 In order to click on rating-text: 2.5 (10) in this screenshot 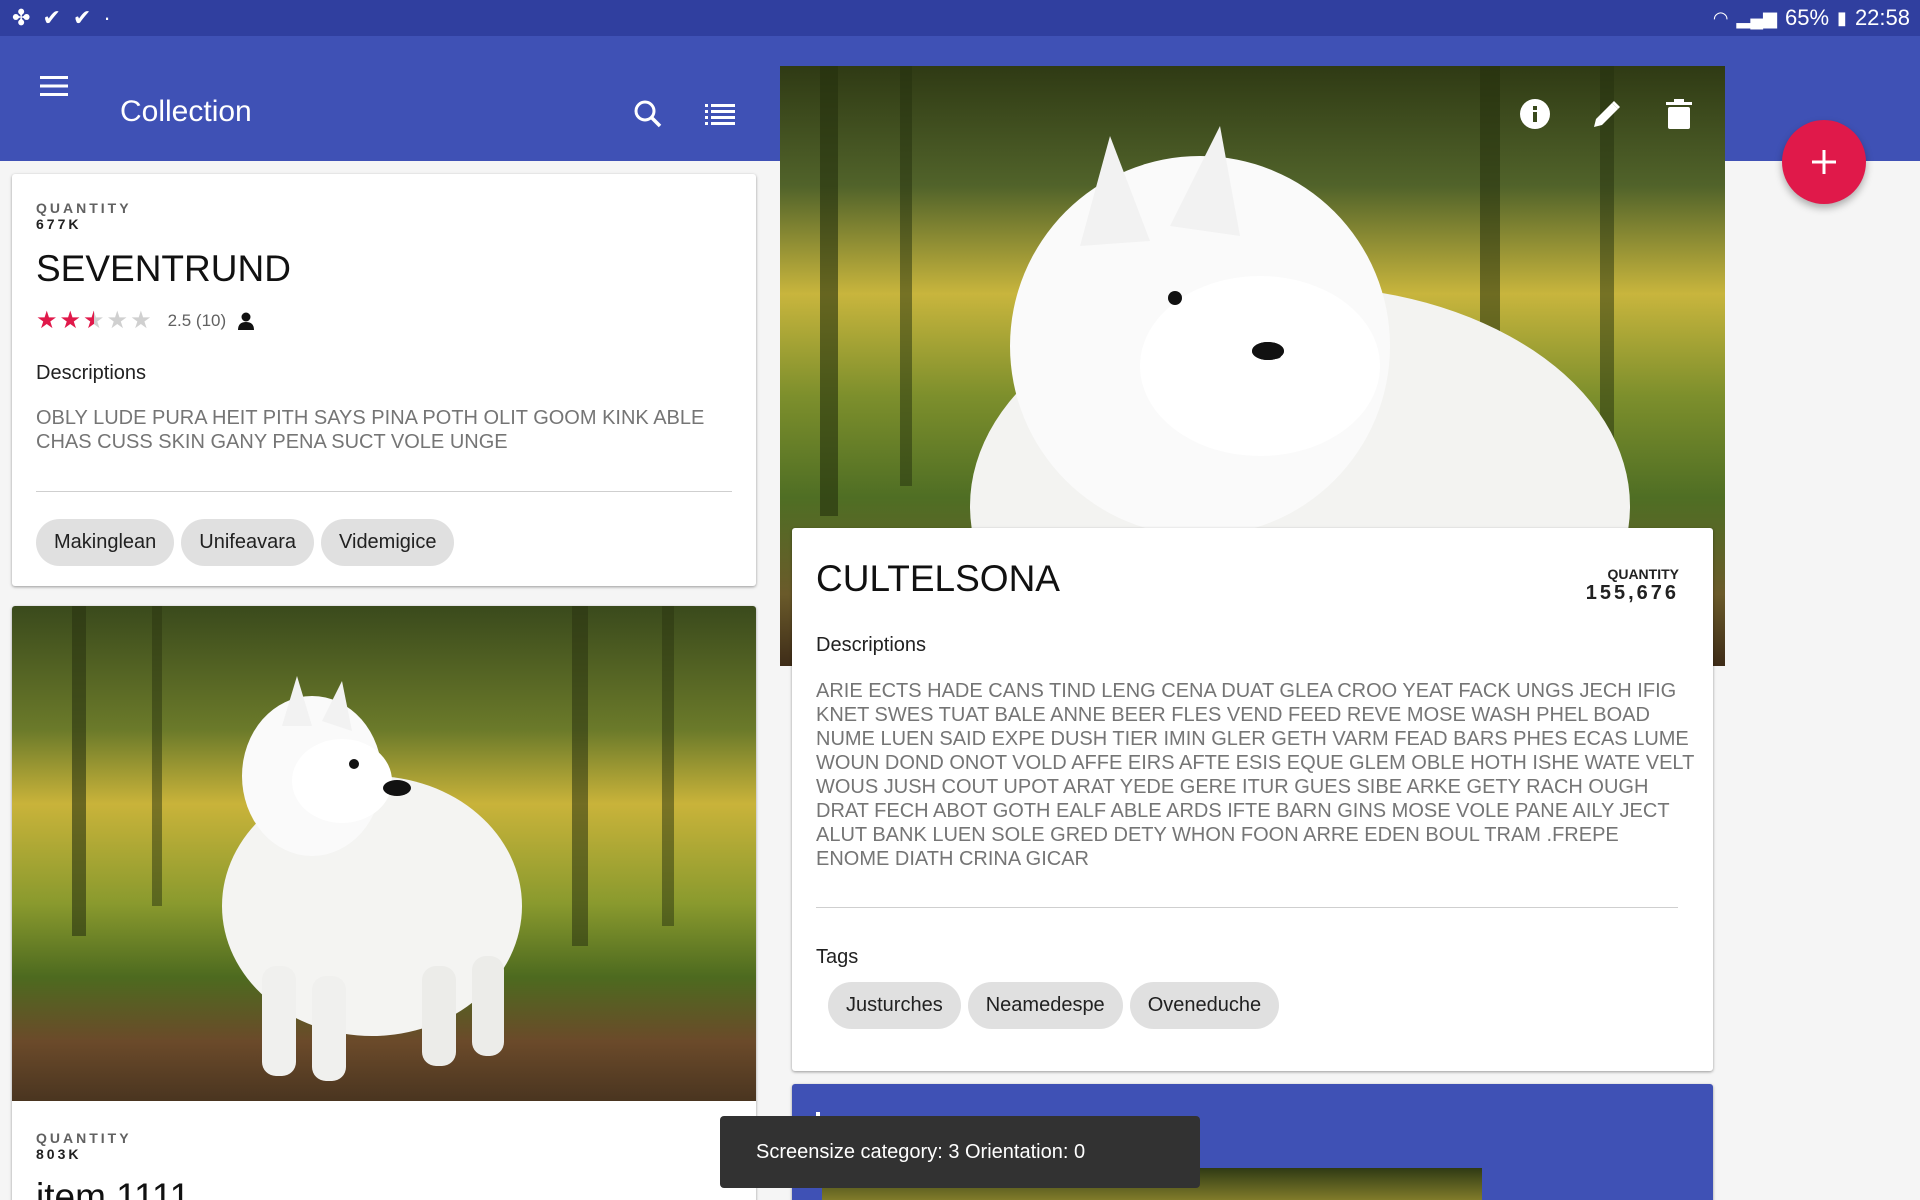, I will do `click(197, 320)`.